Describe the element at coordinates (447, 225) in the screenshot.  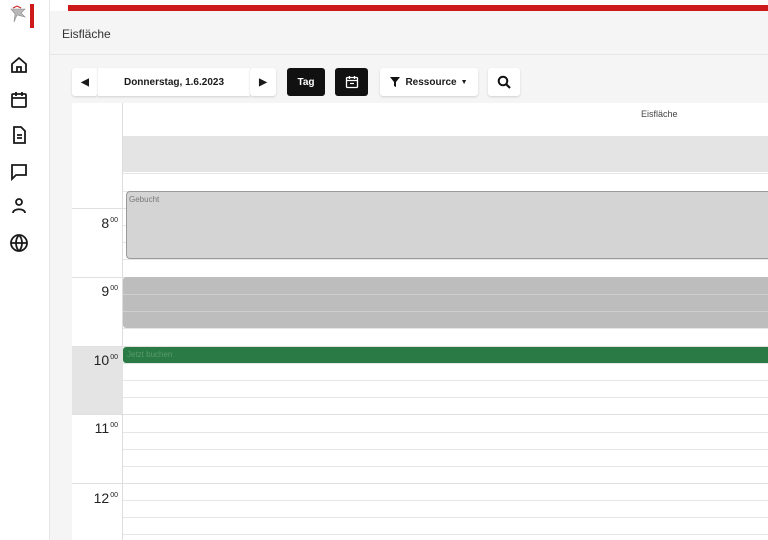
I see `booked-event: Gebucht` at that location.